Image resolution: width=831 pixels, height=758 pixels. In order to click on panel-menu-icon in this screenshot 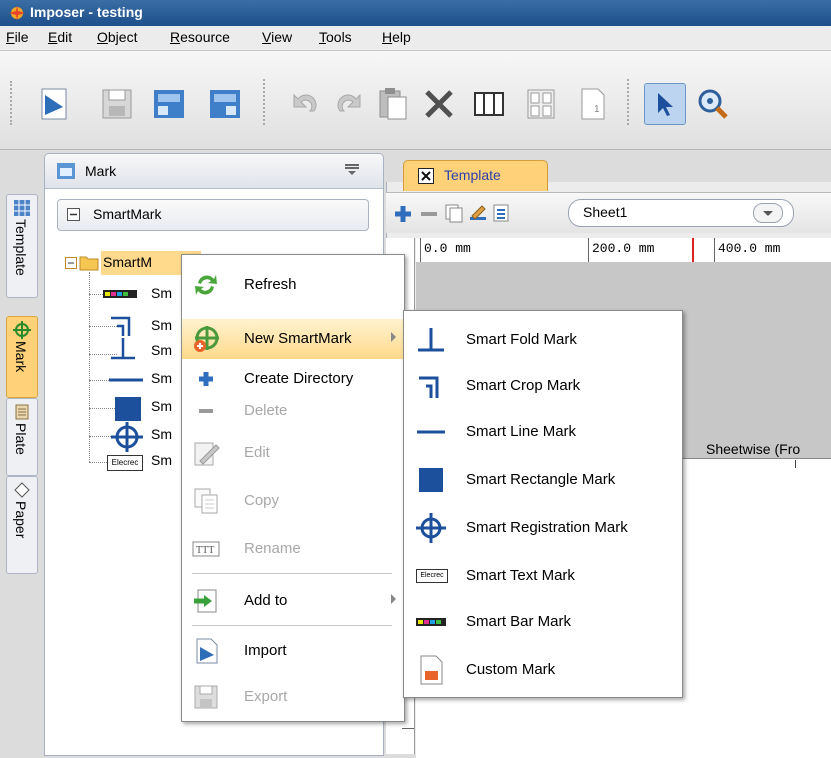, I will do `click(352, 170)`.